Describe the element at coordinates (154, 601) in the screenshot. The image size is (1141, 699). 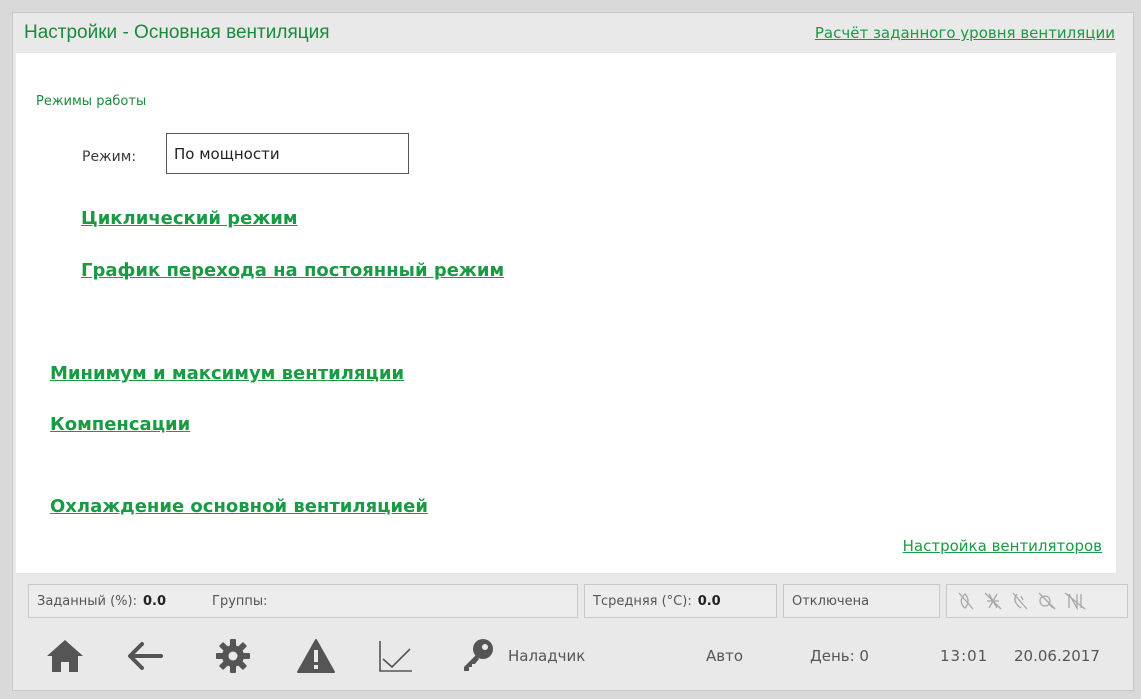
I see `setpoint-value: 0.0` at that location.